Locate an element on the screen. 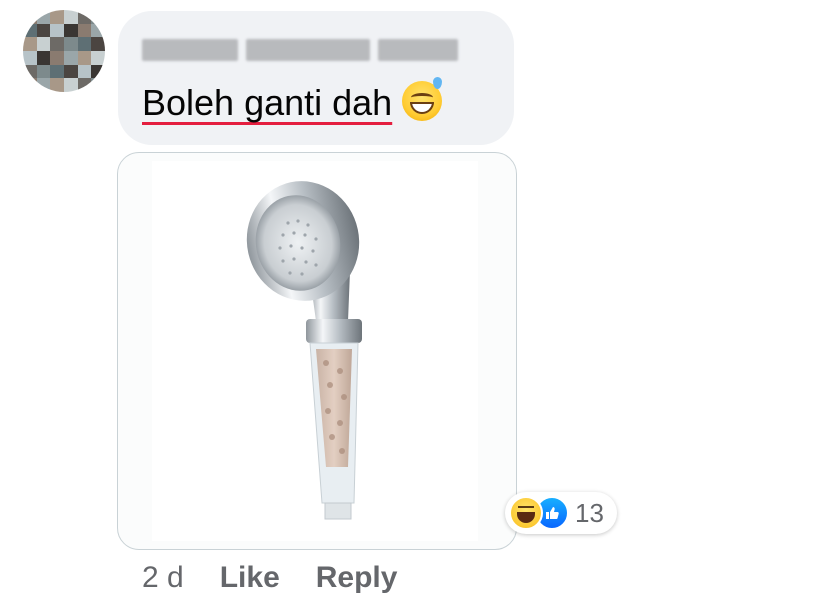 This screenshot has height=603, width=828. timestamp-link: 2 d is located at coordinates (163, 578).